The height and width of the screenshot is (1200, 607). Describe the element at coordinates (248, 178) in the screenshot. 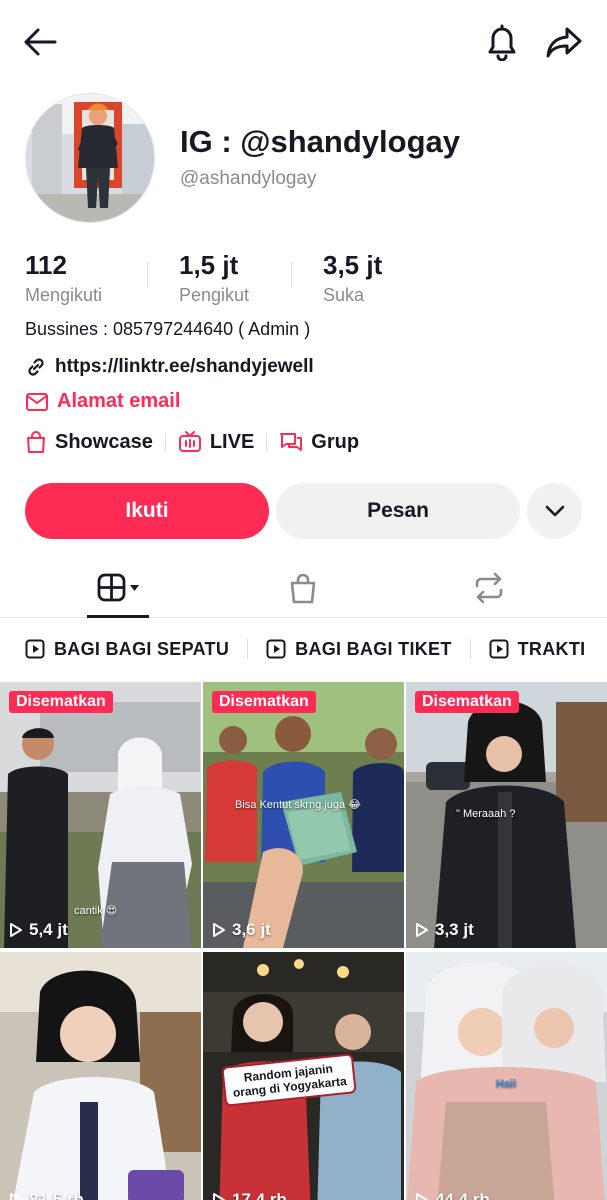

I see `username: @ashandylogay` at that location.